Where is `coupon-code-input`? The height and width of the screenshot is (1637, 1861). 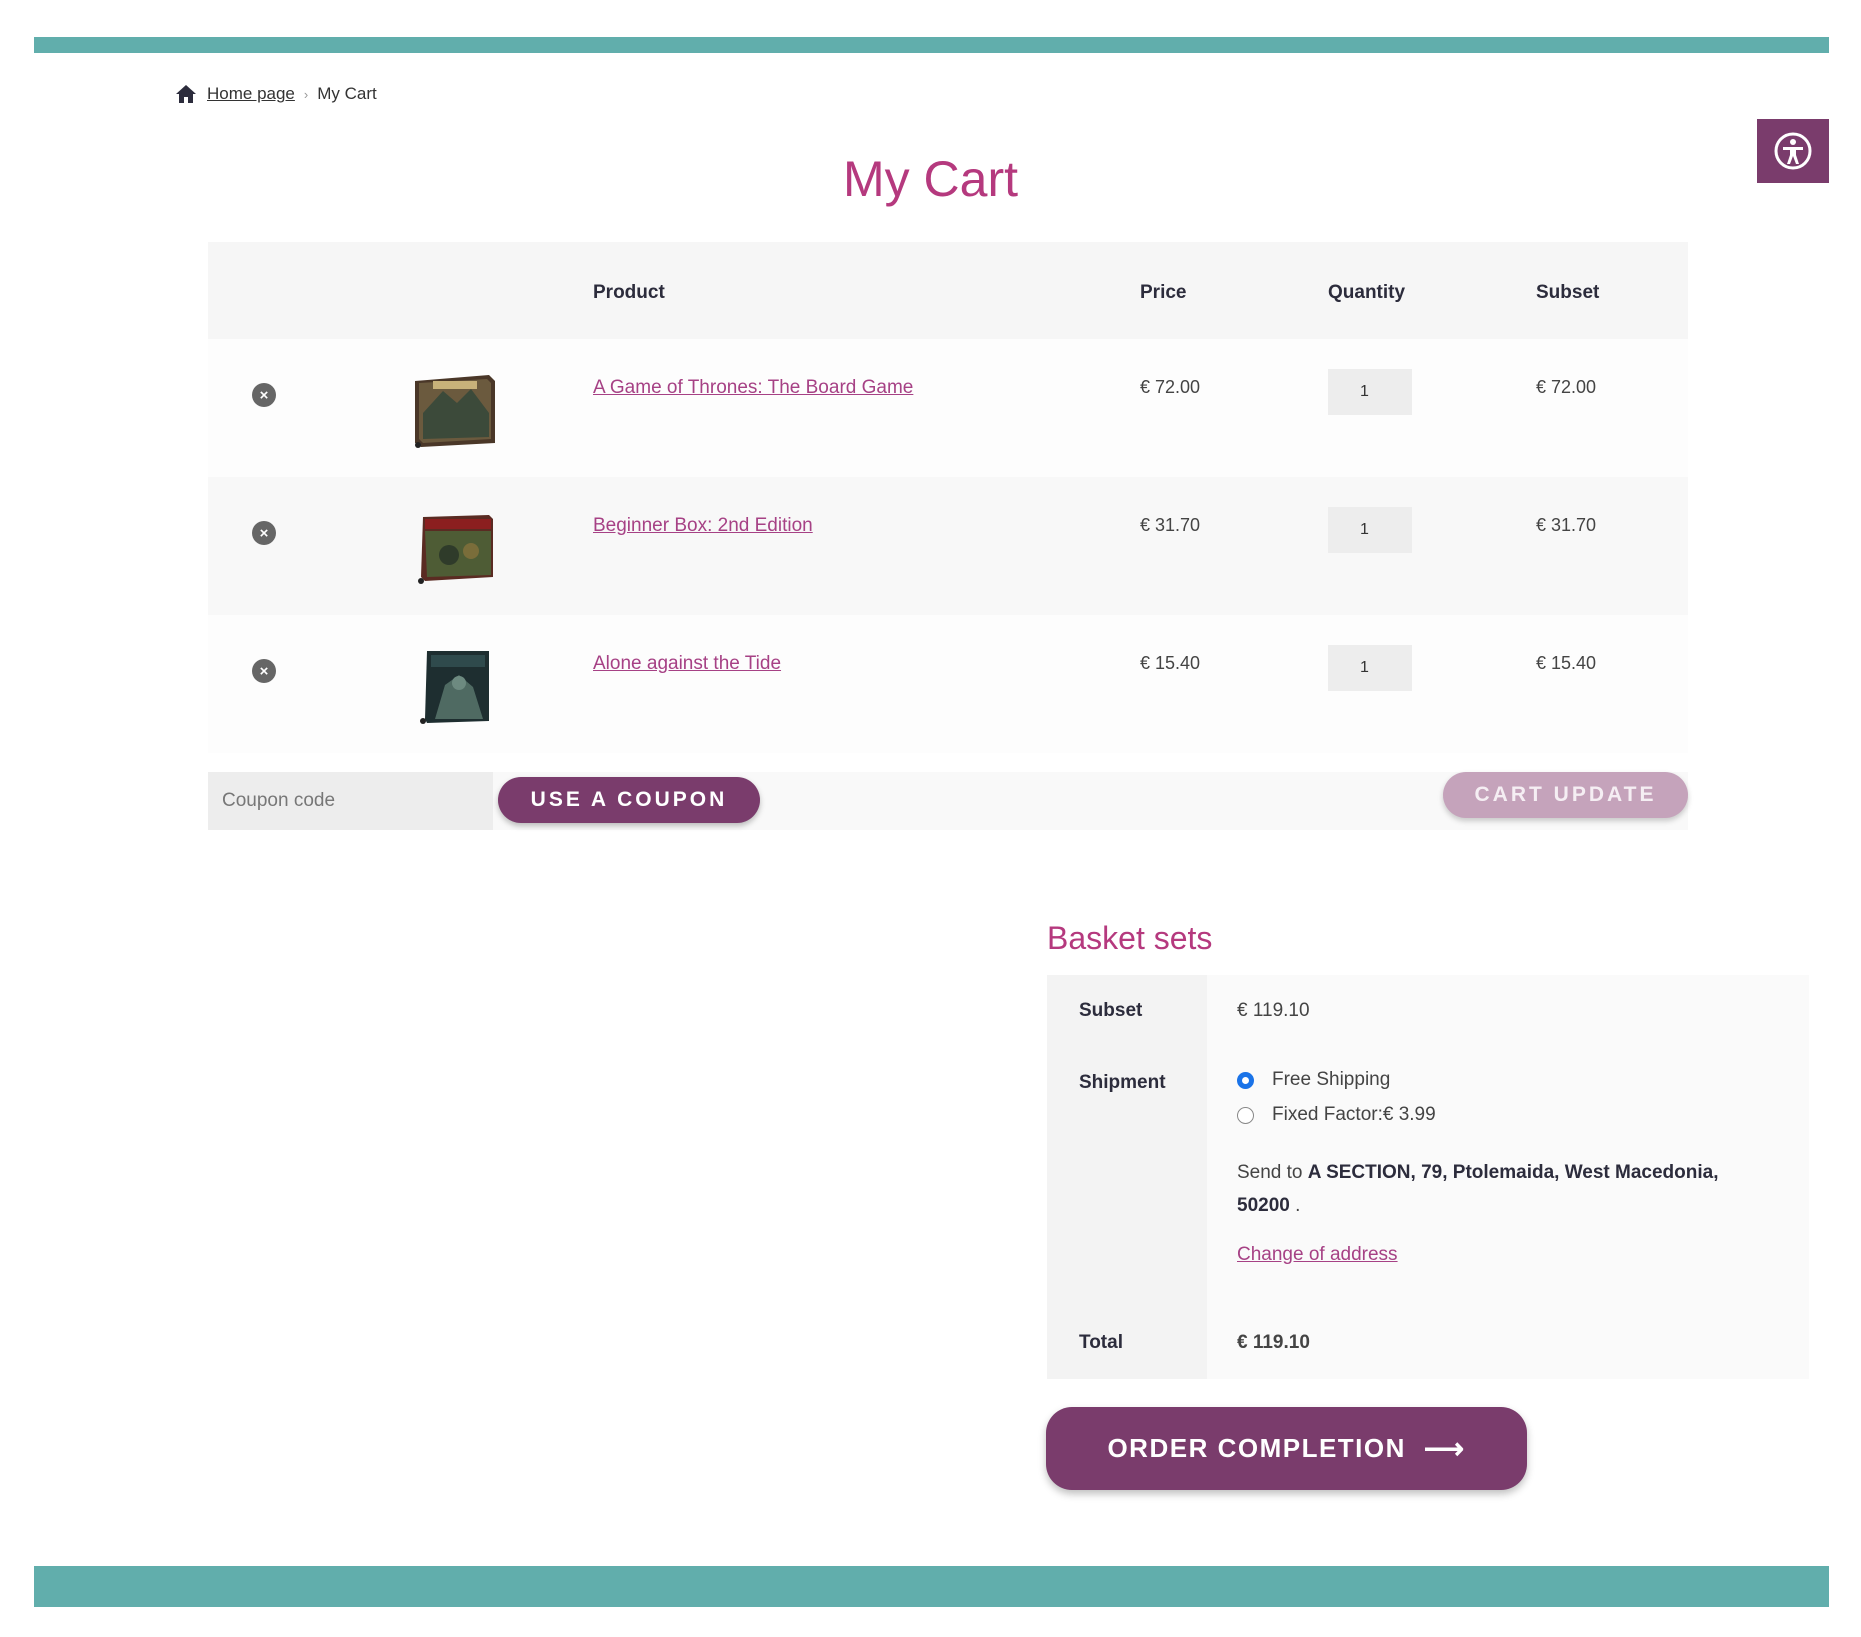 coupon-code-input is located at coordinates (350, 801).